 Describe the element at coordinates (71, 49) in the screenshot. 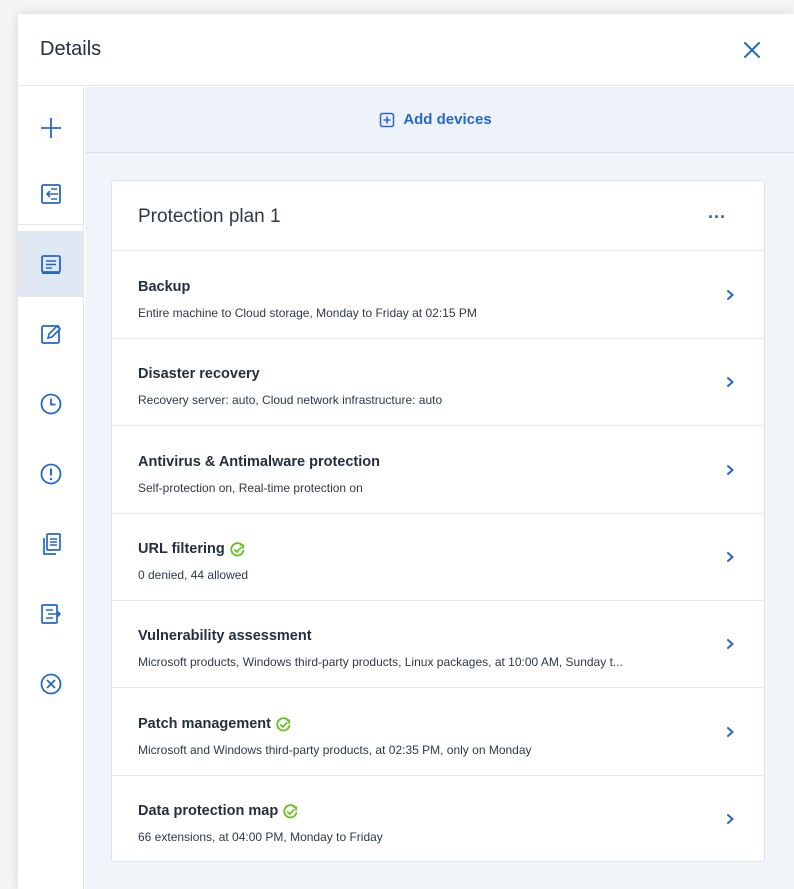

I see `panel-title: Details` at that location.